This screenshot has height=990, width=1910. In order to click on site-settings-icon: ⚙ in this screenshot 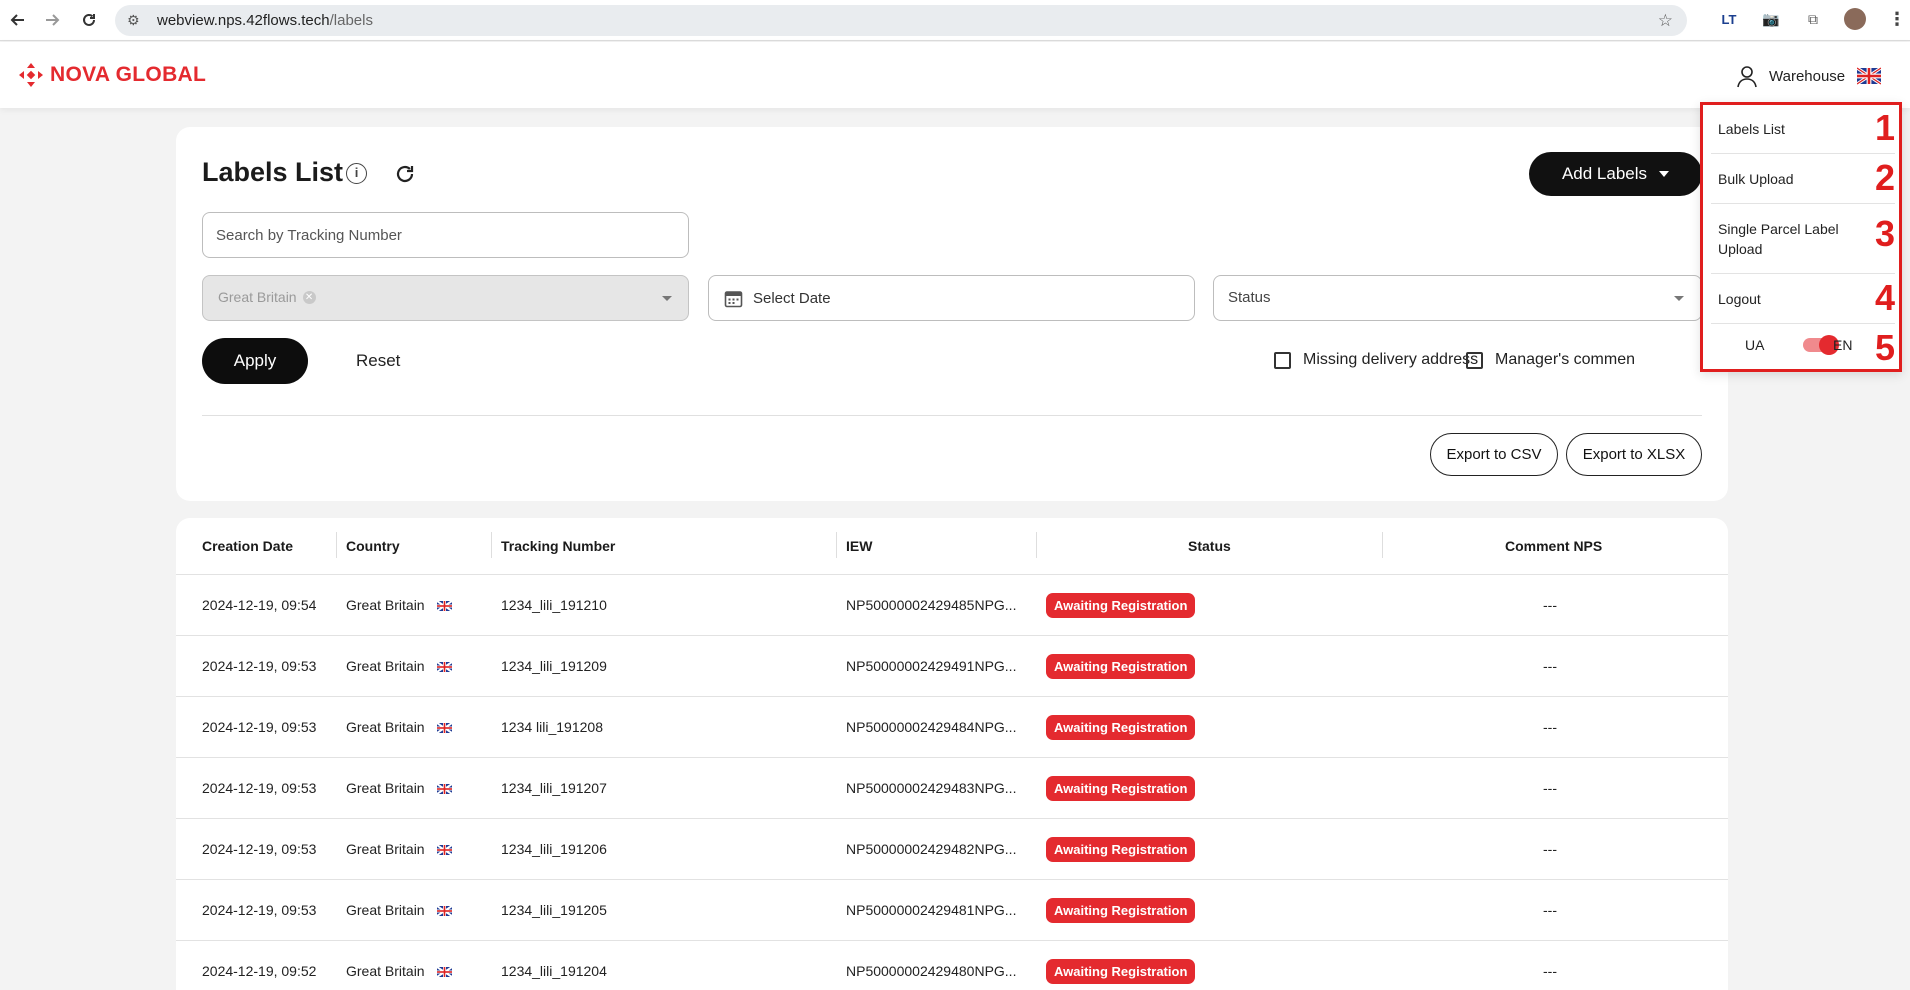, I will do `click(138, 20)`.